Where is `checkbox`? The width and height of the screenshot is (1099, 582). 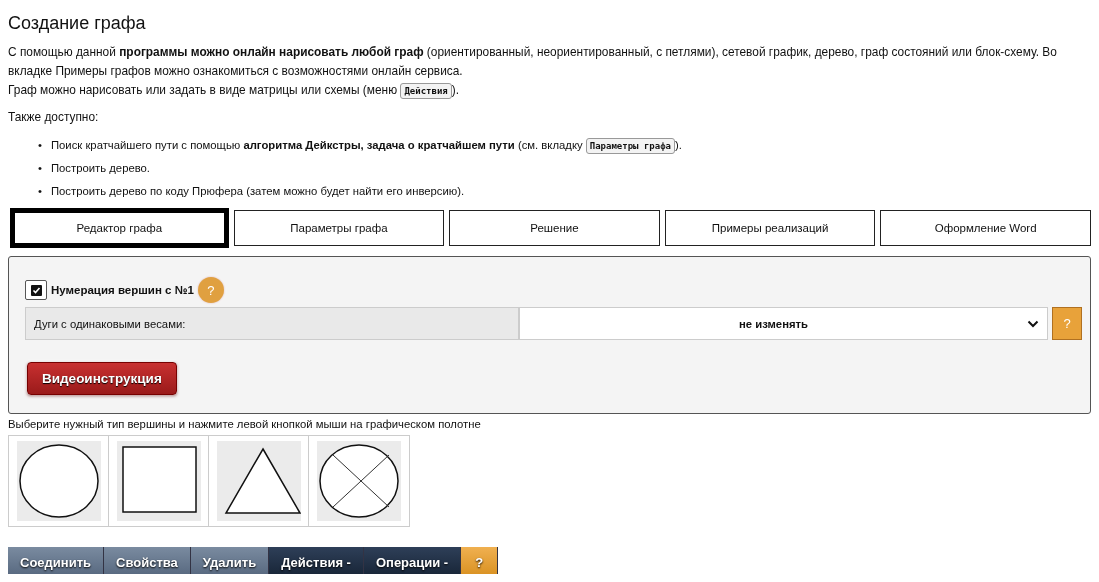 checkbox is located at coordinates (36, 290).